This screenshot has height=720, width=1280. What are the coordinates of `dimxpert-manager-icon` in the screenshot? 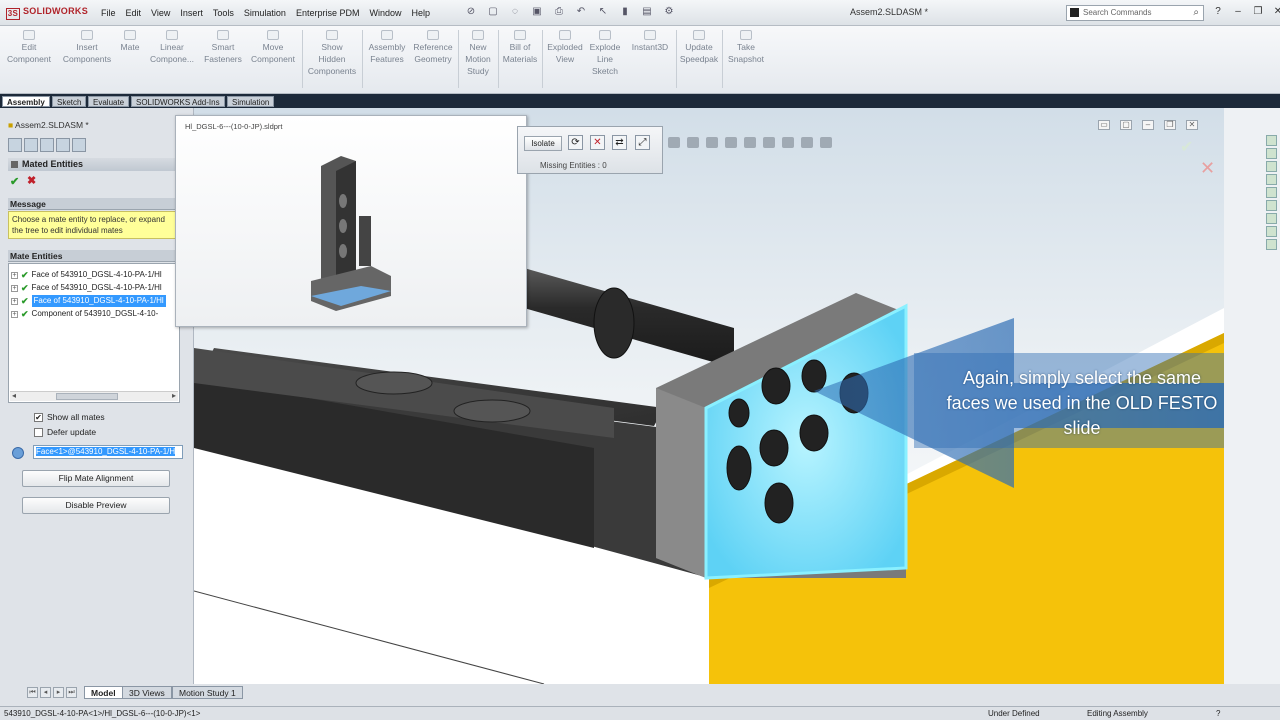 It's located at (63, 145).